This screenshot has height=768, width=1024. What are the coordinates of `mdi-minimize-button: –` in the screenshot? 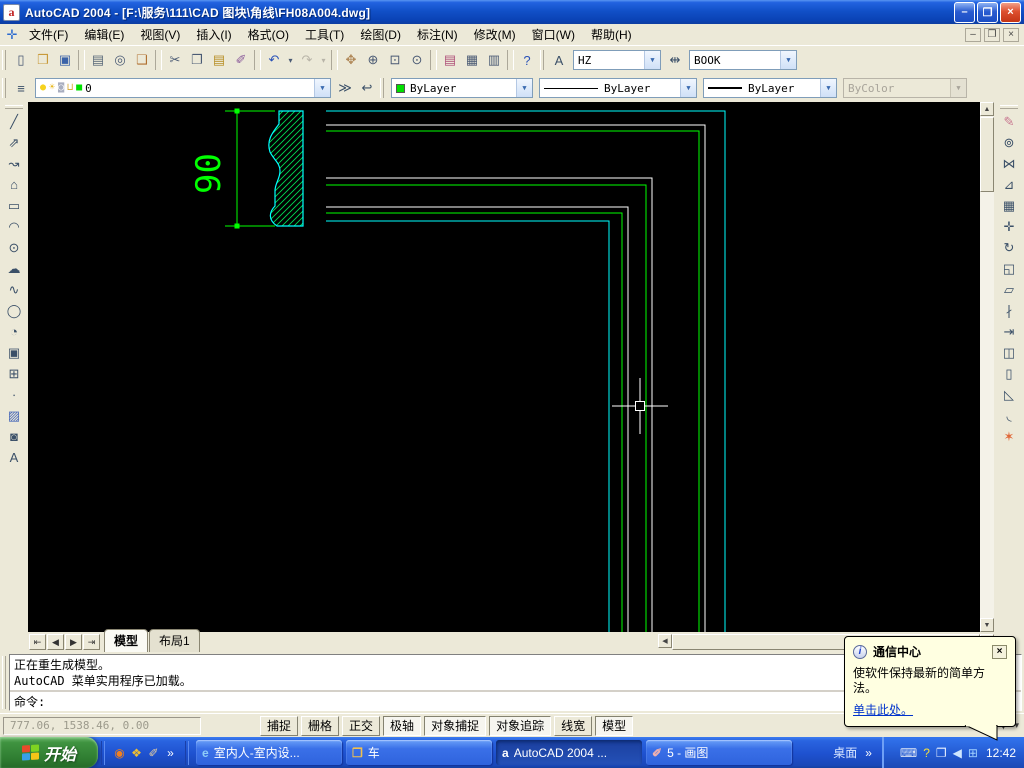 It's located at (973, 34).